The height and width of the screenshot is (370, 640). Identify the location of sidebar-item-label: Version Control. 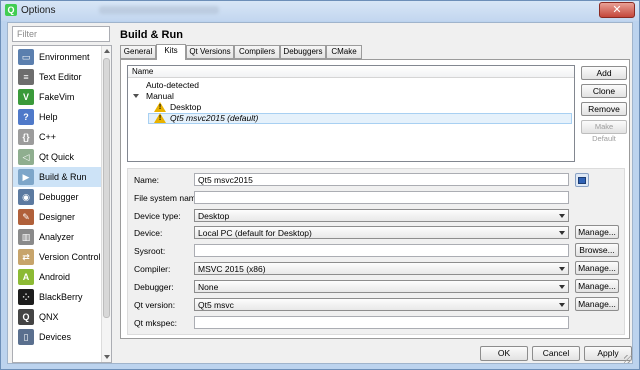
(70, 257).